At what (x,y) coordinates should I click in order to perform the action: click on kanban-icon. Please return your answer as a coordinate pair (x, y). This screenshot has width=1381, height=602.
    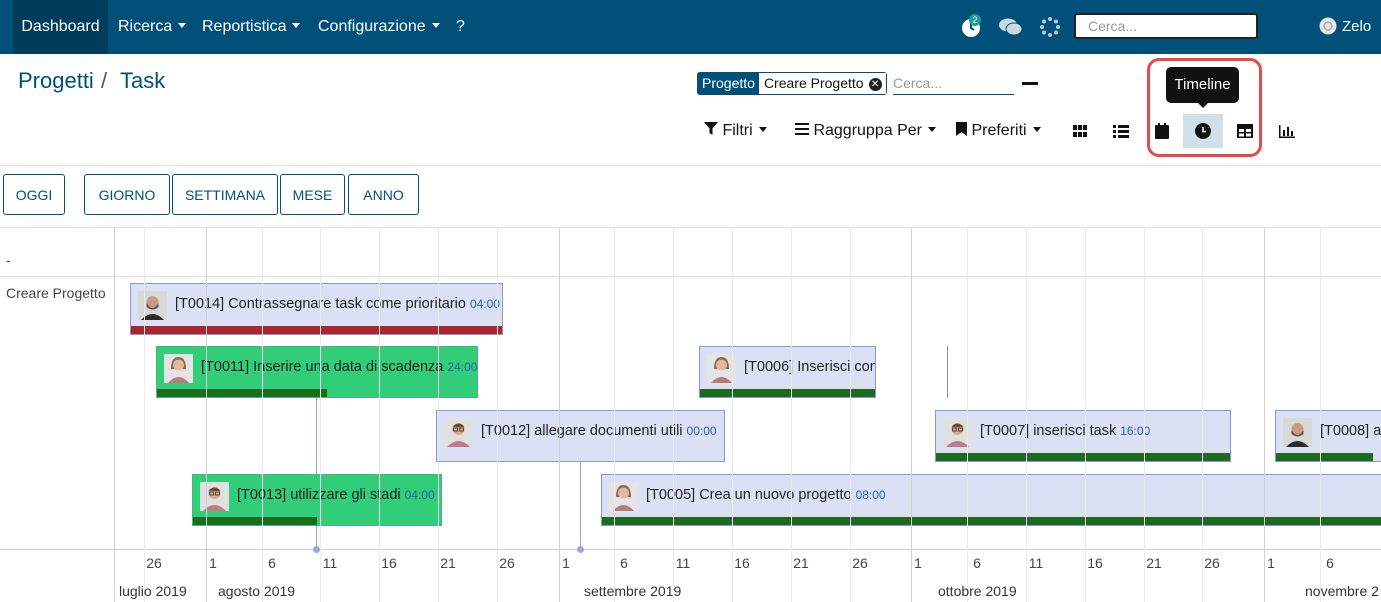
    Looking at the image, I should click on (1080, 131).